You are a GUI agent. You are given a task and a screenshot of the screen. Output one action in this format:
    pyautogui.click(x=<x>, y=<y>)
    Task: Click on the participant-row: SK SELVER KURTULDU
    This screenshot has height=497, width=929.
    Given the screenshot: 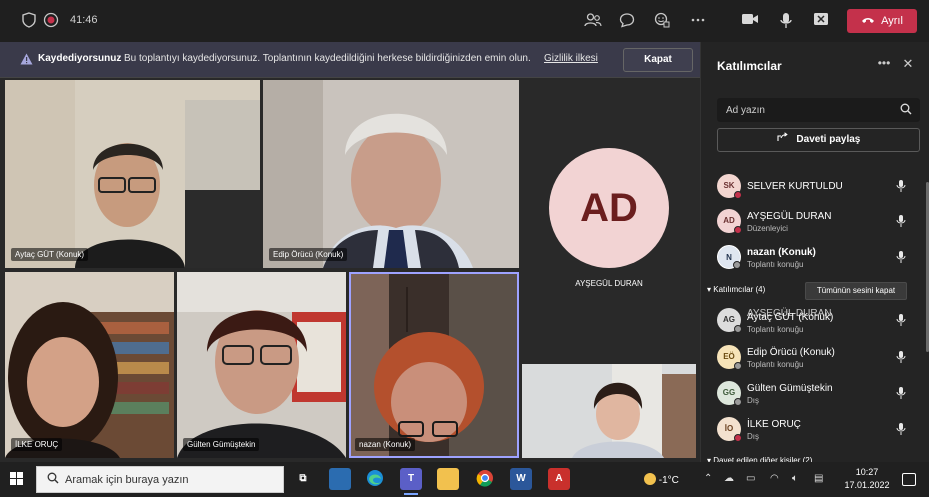 What is the action you would take?
    pyautogui.click(x=812, y=187)
    